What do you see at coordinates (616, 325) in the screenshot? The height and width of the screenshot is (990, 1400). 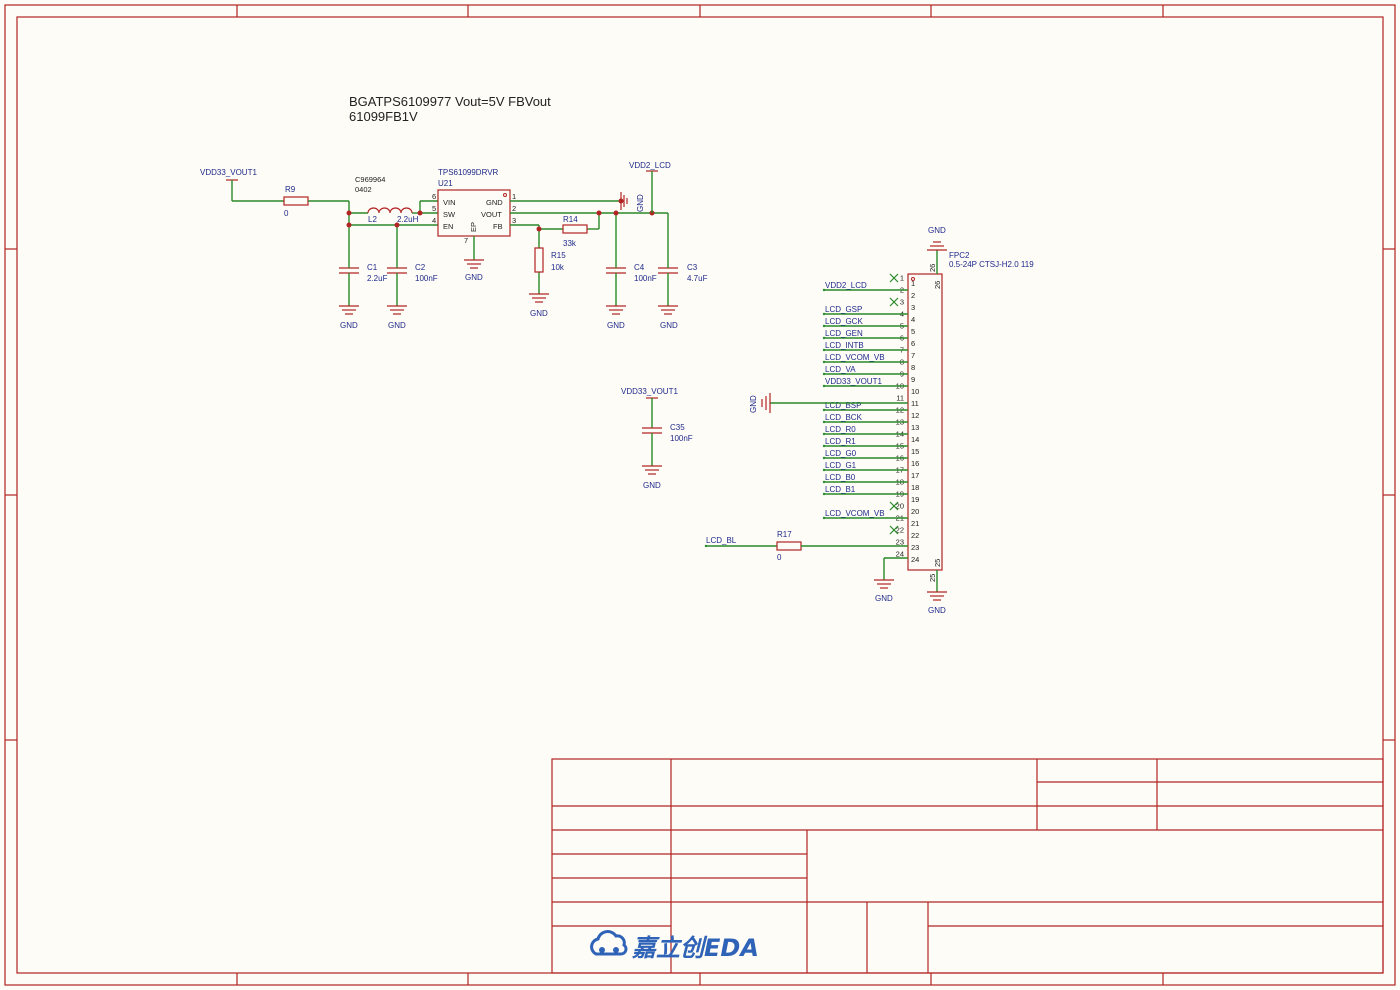 I see `gnd-label-c4: GND` at bounding box center [616, 325].